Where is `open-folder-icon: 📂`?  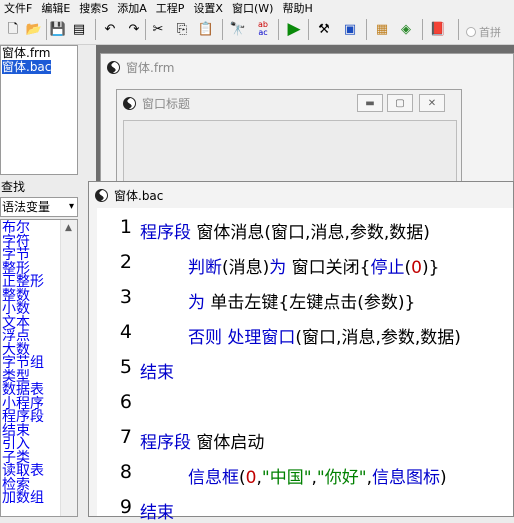
open-folder-icon: 📂 is located at coordinates (34, 29).